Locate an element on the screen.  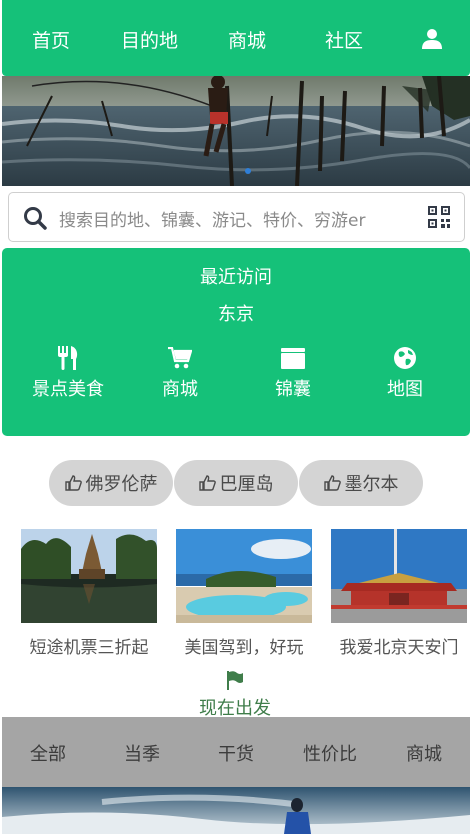
category-tabs: 全部 当季 干货 性价比 商城 is located at coordinates (236, 752).